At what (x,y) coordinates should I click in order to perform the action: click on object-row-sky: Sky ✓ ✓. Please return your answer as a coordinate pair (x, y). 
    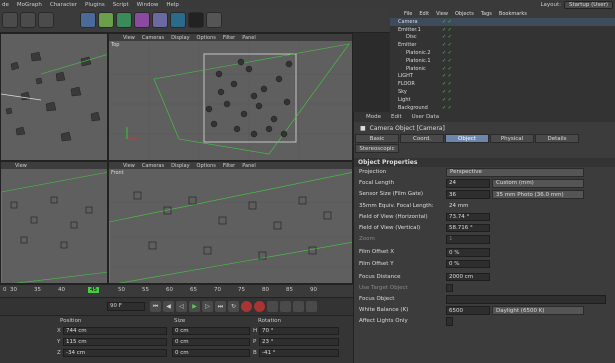
    Looking at the image, I should click on (502, 92).